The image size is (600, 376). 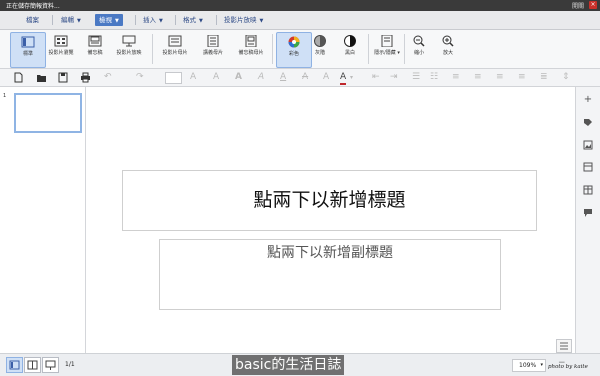 What do you see at coordinates (326, 77) in the screenshot?
I see `shadow-icon: A` at bounding box center [326, 77].